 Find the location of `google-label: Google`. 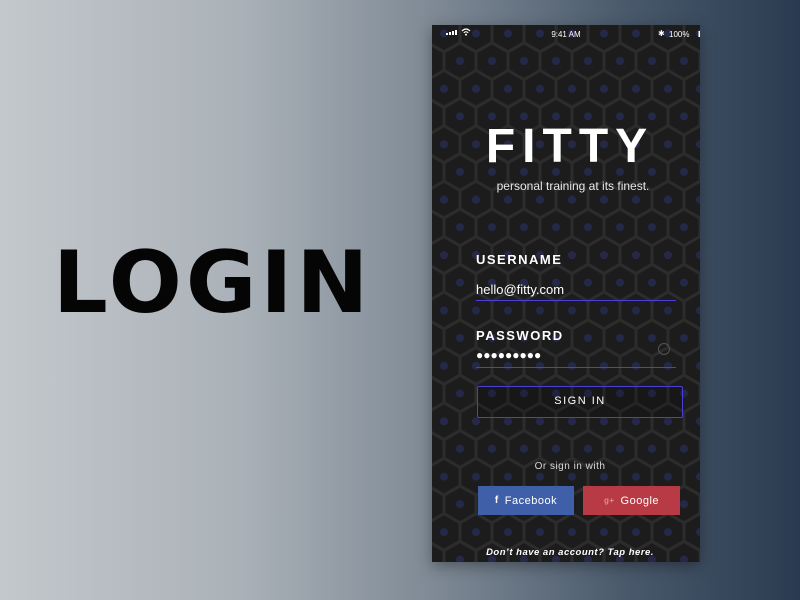

google-label: Google is located at coordinates (640, 500).